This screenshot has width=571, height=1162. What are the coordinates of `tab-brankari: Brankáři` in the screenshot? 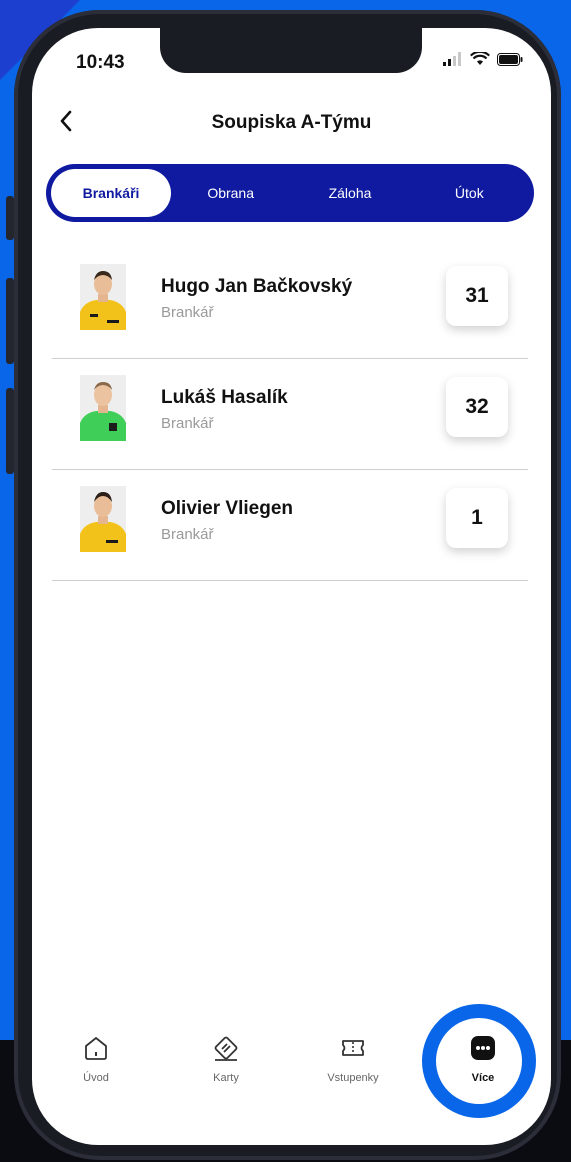 It's located at (111, 193).